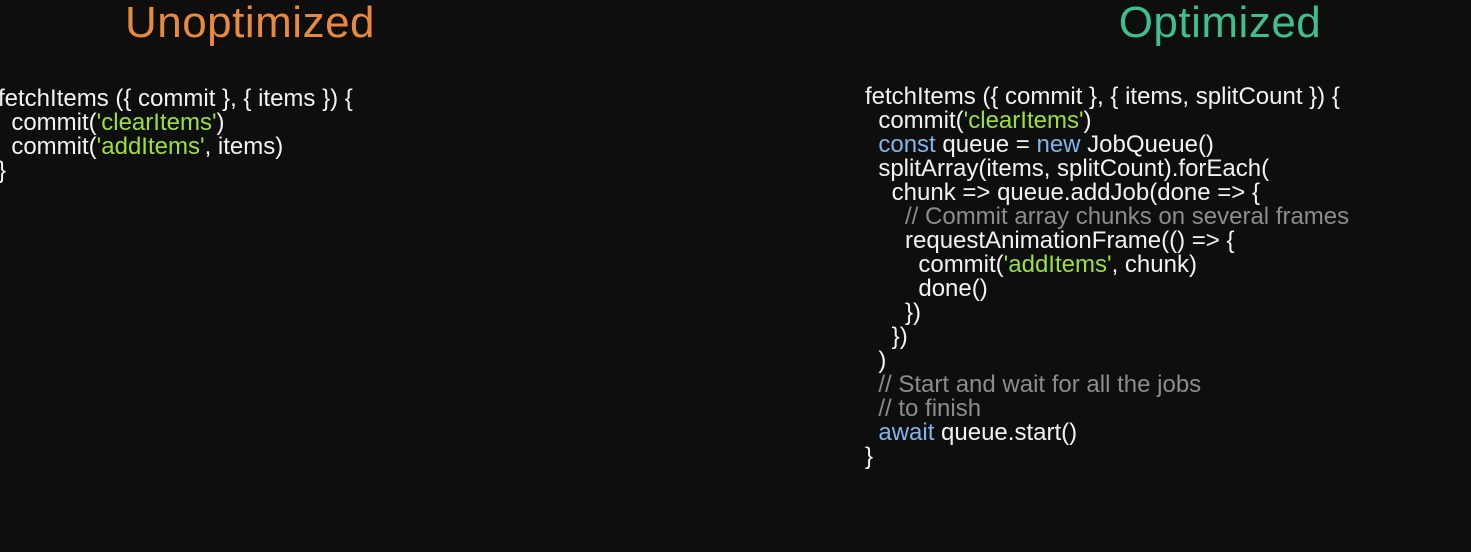  I want to click on code-line: commit('addItems', items), so click(176, 145).